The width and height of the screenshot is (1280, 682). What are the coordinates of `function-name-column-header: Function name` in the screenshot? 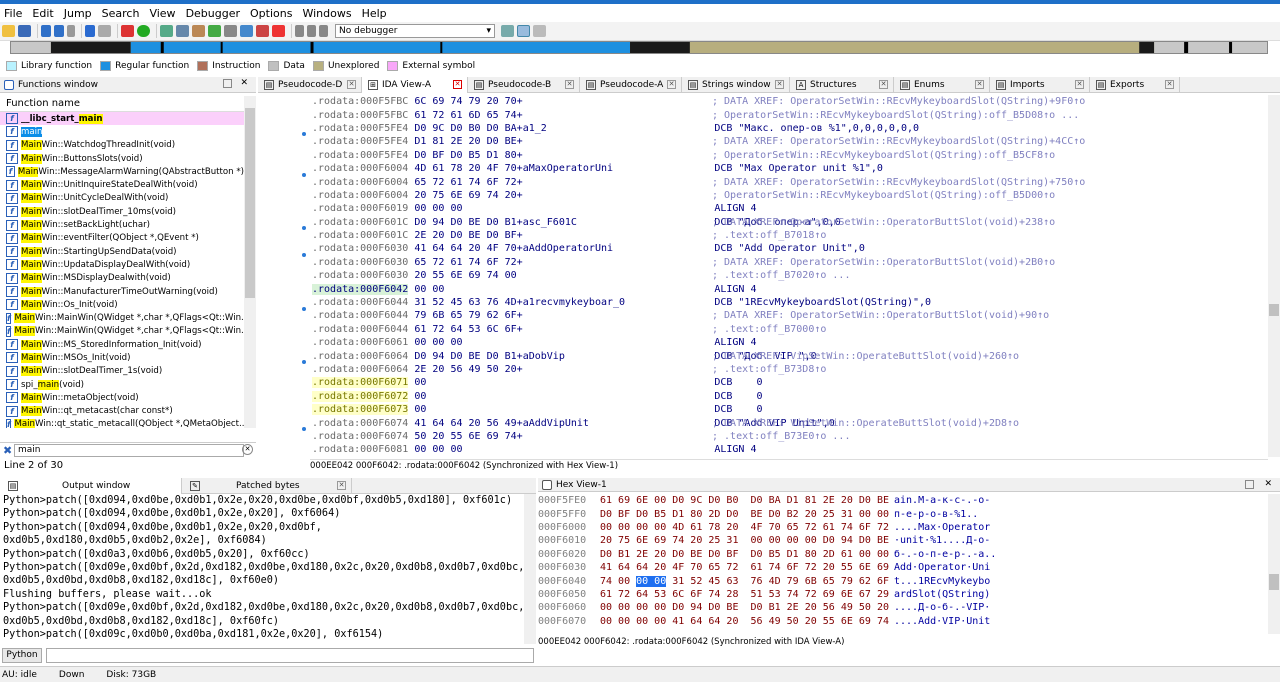 It's located at (128, 104).